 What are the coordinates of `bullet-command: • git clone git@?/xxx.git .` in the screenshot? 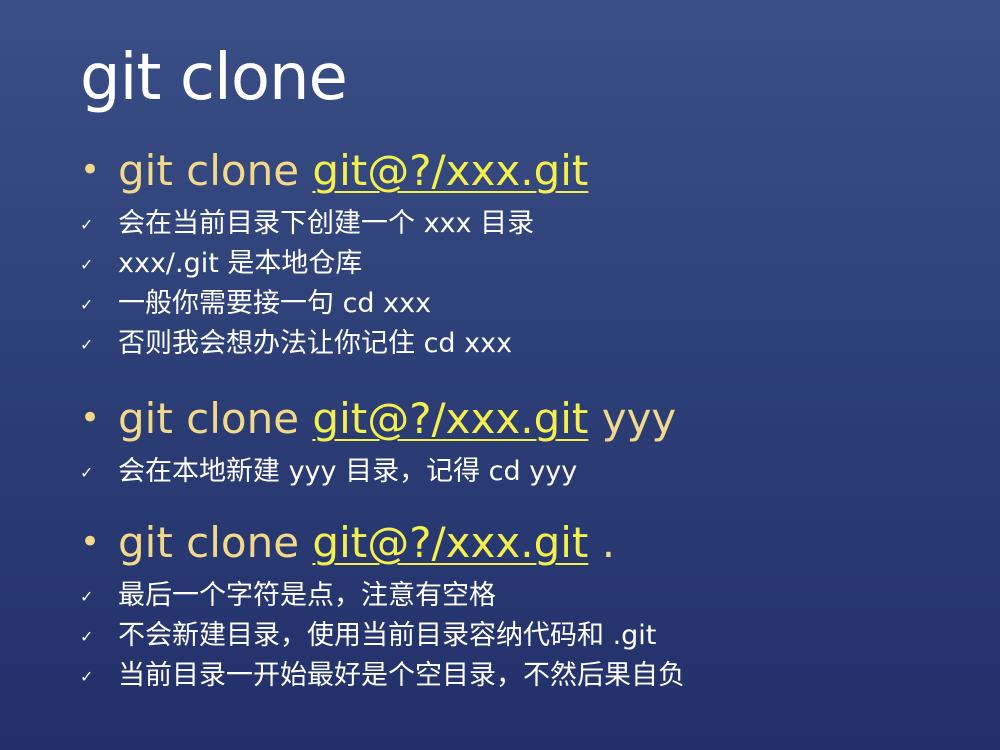 It's located at (530, 542).